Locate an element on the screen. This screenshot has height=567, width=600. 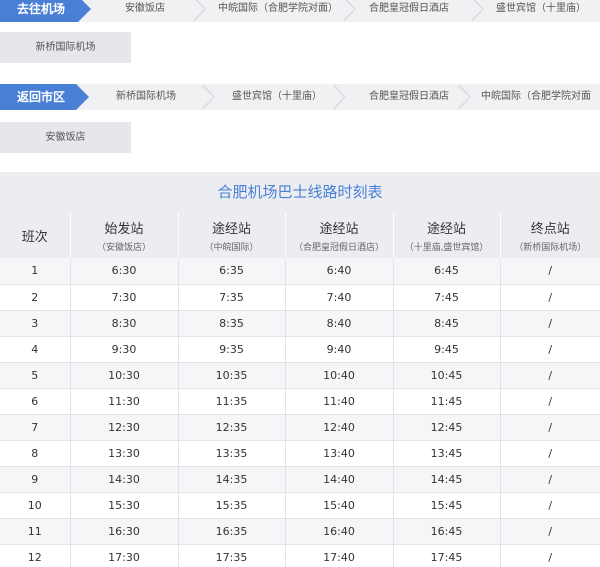
table-row: 10 15:30 15:35 15:40 15:45/ is located at coordinates (300, 505).